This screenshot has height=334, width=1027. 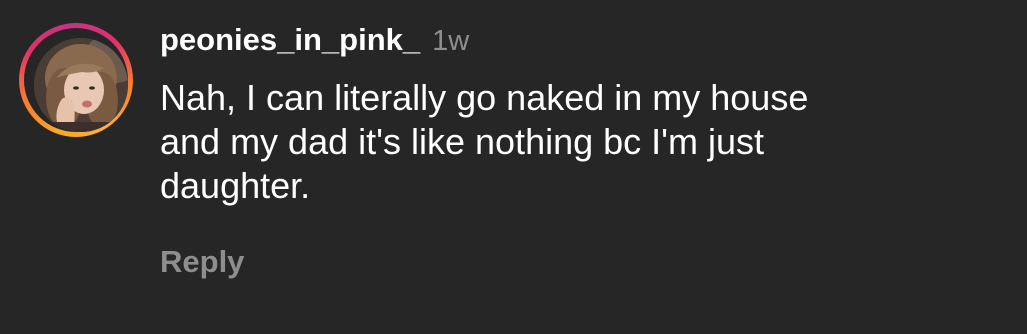 What do you see at coordinates (202, 262) in the screenshot?
I see `reply-button: Reply` at bounding box center [202, 262].